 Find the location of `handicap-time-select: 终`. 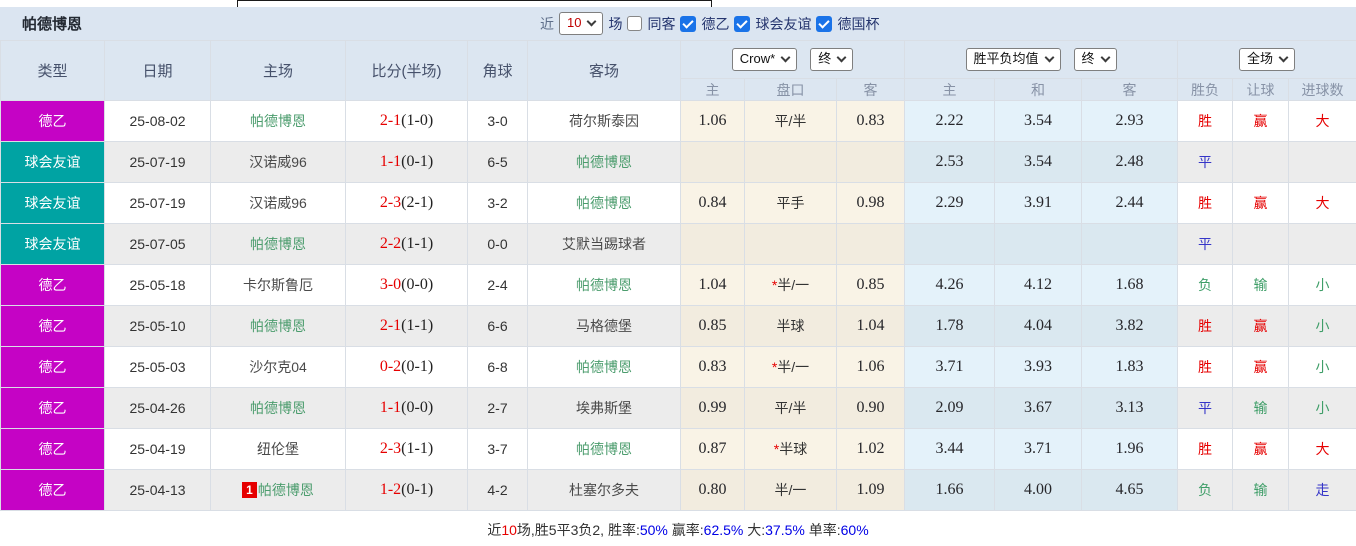

handicap-time-select: 终 is located at coordinates (832, 59).